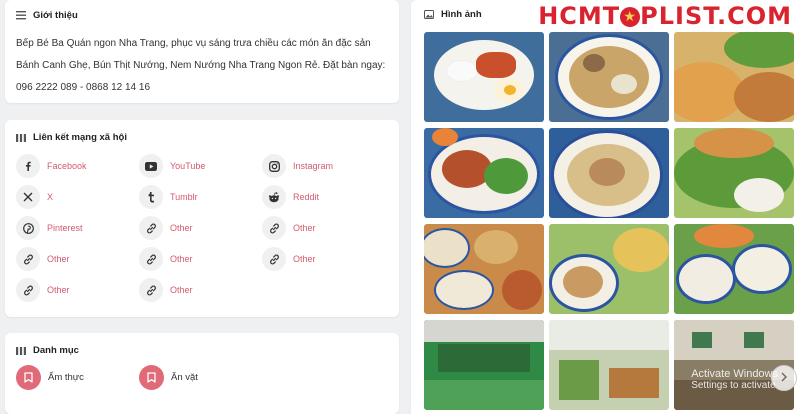 This screenshot has height=414, width=800. I want to click on watermark-right: PLIST.COM, so click(716, 16).